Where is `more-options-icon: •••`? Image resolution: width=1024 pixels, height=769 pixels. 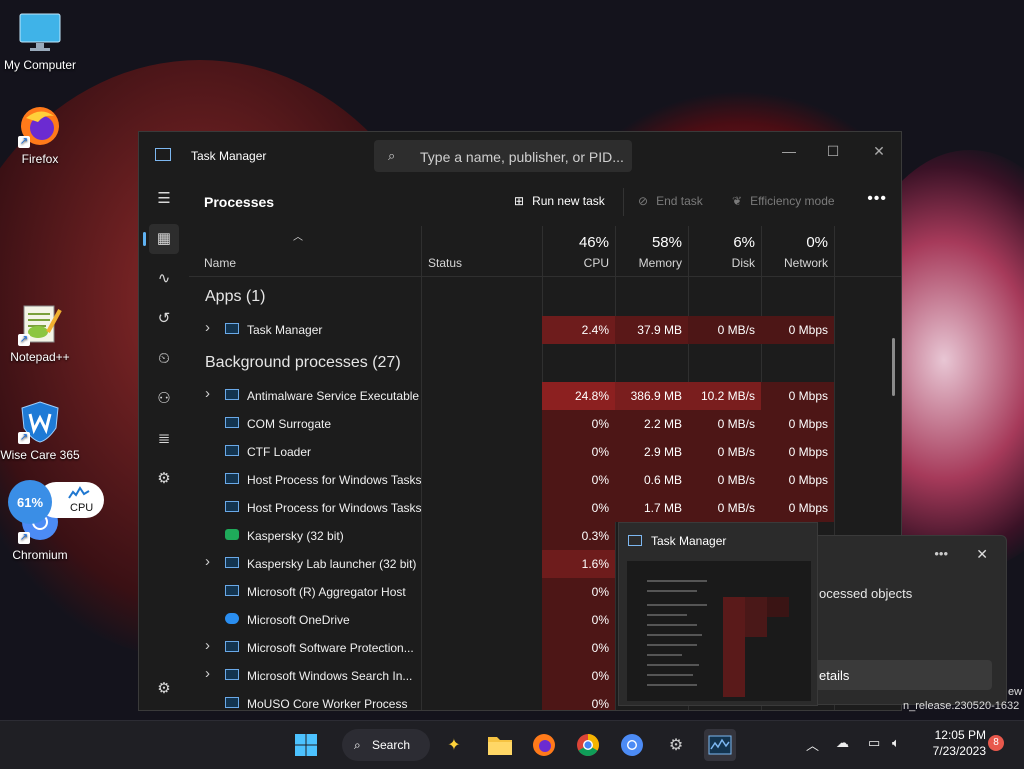
more-options-icon: ••• is located at coordinates (877, 199).